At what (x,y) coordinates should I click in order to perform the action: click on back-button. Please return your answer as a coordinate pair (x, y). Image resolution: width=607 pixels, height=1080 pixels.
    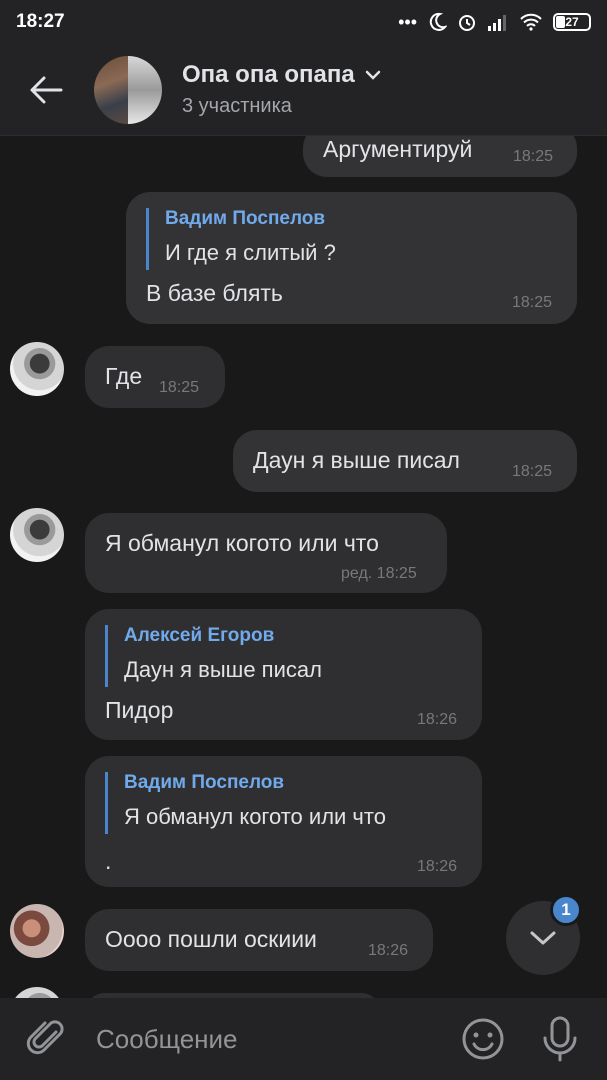
    Looking at the image, I should click on (46, 90).